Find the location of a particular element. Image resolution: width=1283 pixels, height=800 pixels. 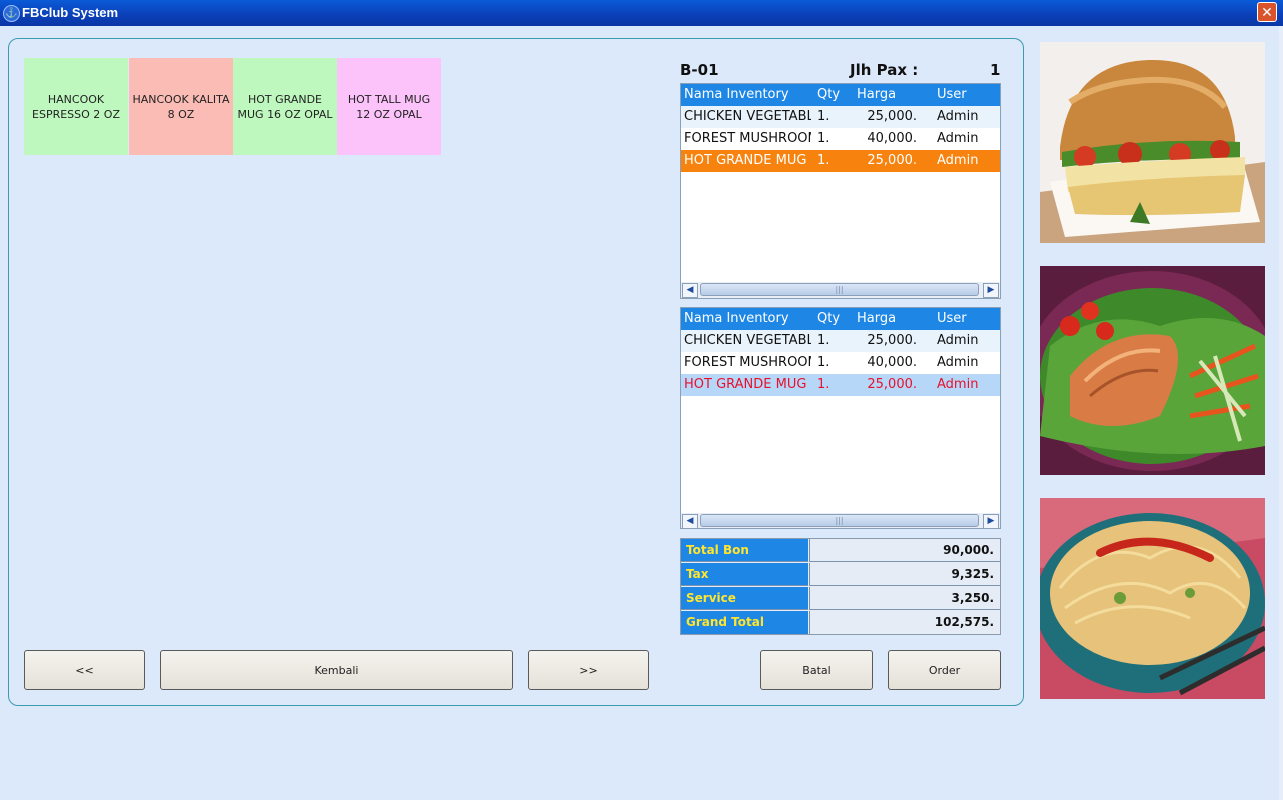

table-row-highlighted: HOT GRANDE MUG 1. 25,000. Admin is located at coordinates (840, 385).